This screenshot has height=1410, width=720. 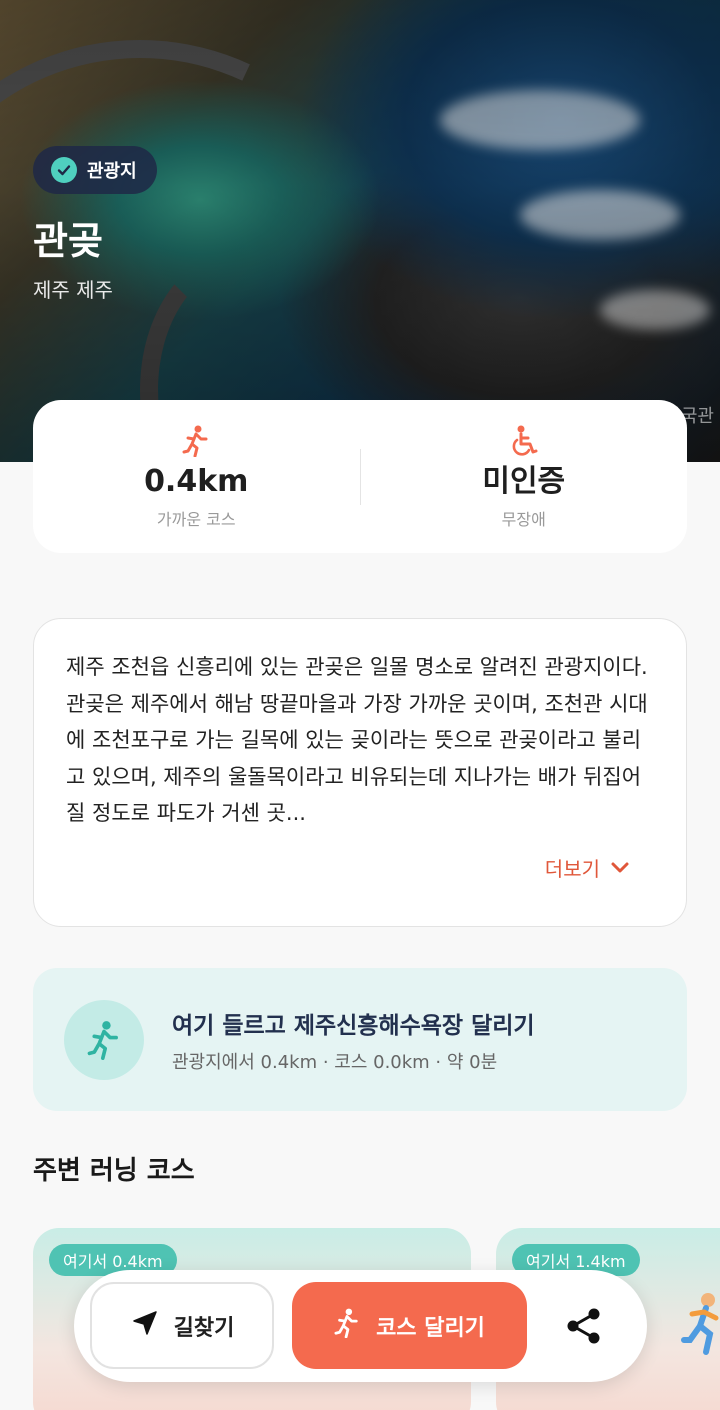 I want to click on stat-nearest-course: 0.4km 가까운 코스, so click(x=196, y=477).